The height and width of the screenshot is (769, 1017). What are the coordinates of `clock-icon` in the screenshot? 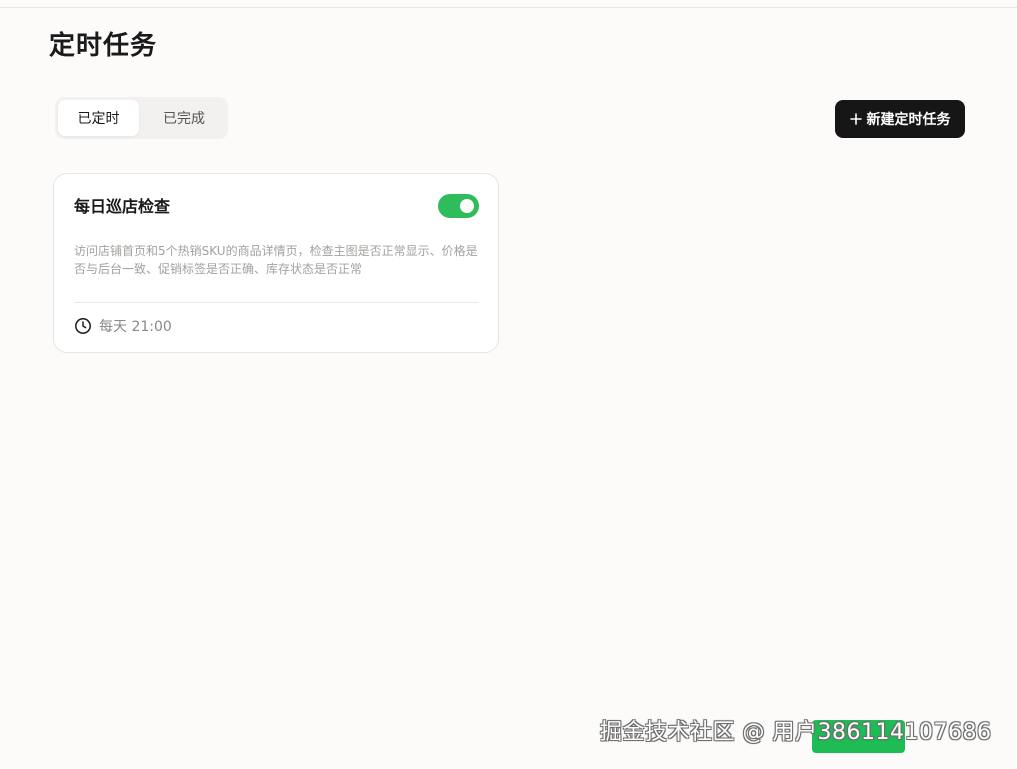 It's located at (83, 326).